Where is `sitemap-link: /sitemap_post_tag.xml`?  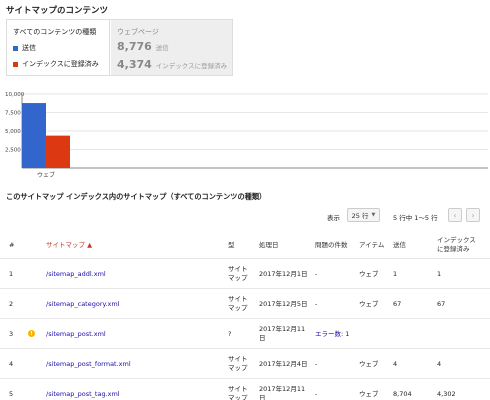
sitemap-link: /sitemap_post_tag.xml is located at coordinates (83, 394).